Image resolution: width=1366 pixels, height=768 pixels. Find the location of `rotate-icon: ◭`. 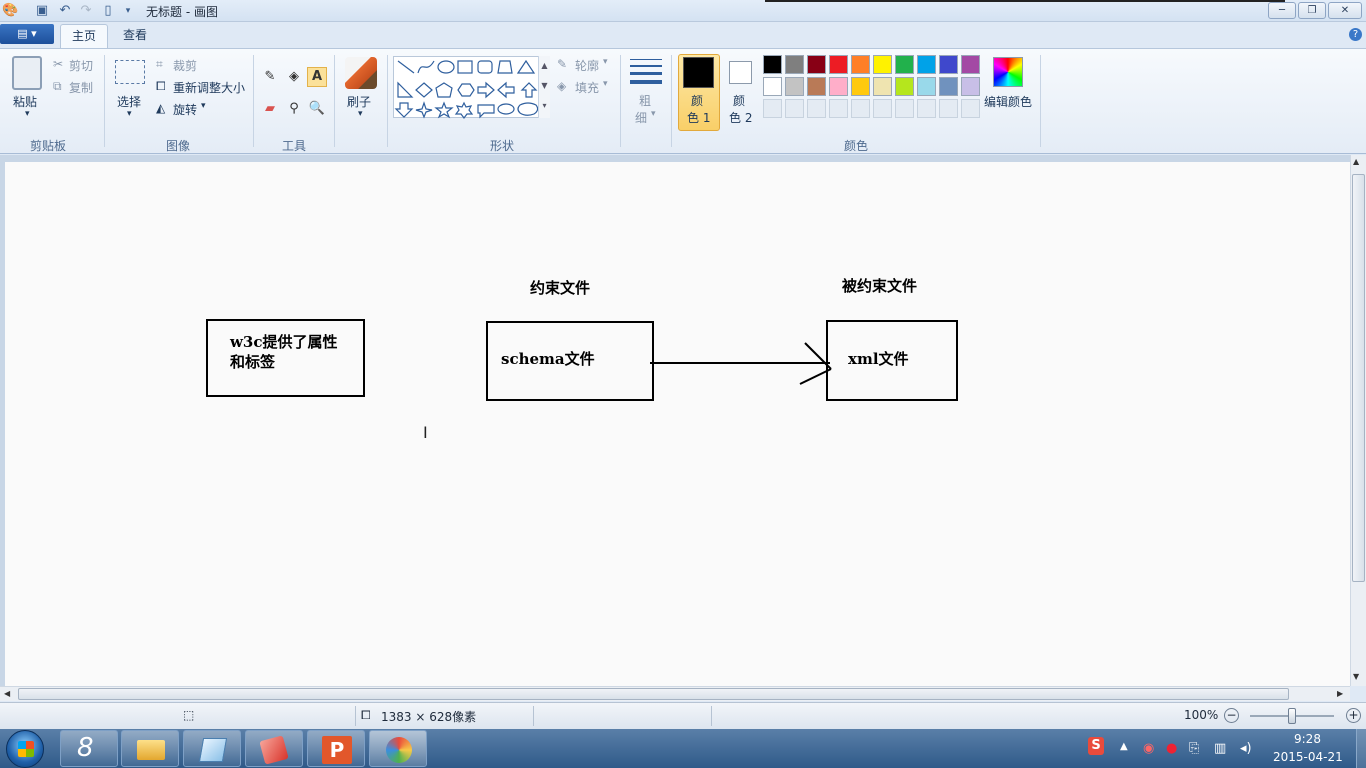

rotate-icon: ◭ is located at coordinates (160, 108).